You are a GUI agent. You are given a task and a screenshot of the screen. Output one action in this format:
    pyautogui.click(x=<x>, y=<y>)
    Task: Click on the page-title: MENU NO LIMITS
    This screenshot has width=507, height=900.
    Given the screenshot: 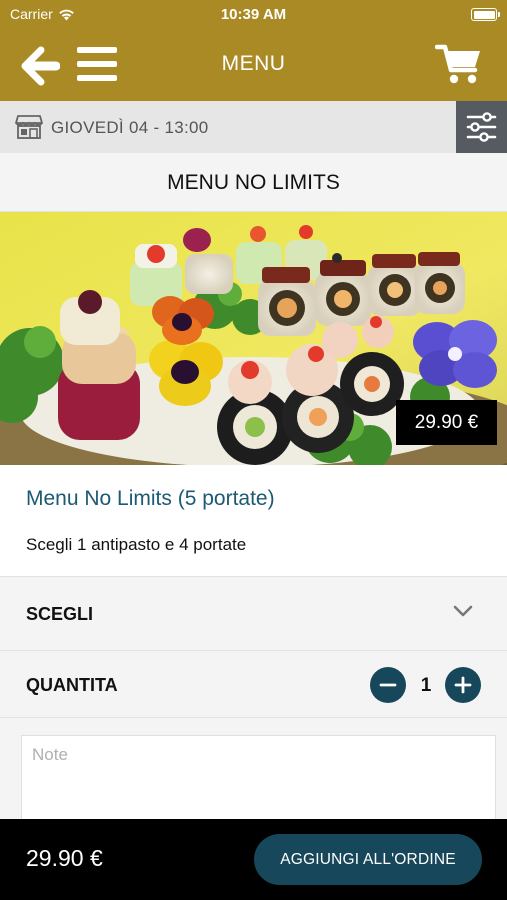 What is the action you would take?
    pyautogui.click(x=253, y=182)
    